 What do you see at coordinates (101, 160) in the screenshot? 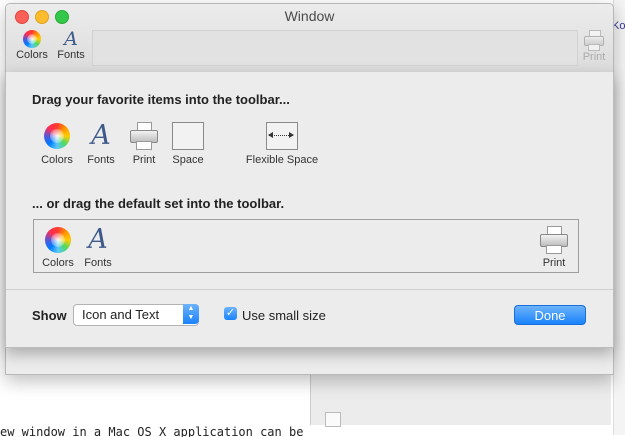
I see `palette-item-label: Fonts` at bounding box center [101, 160].